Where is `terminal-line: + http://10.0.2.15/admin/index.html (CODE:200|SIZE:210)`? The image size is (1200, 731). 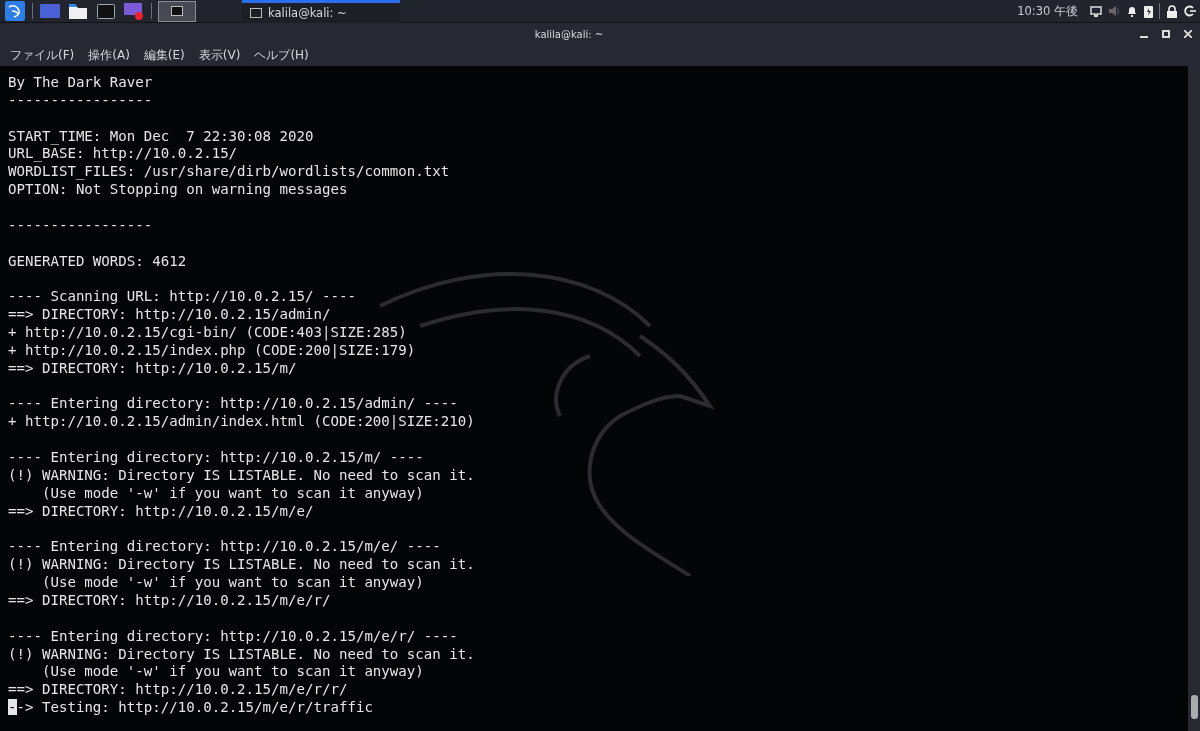 terminal-line: + http://10.0.2.15/admin/index.html (CODE:200|SIZE:210) is located at coordinates (241, 421).